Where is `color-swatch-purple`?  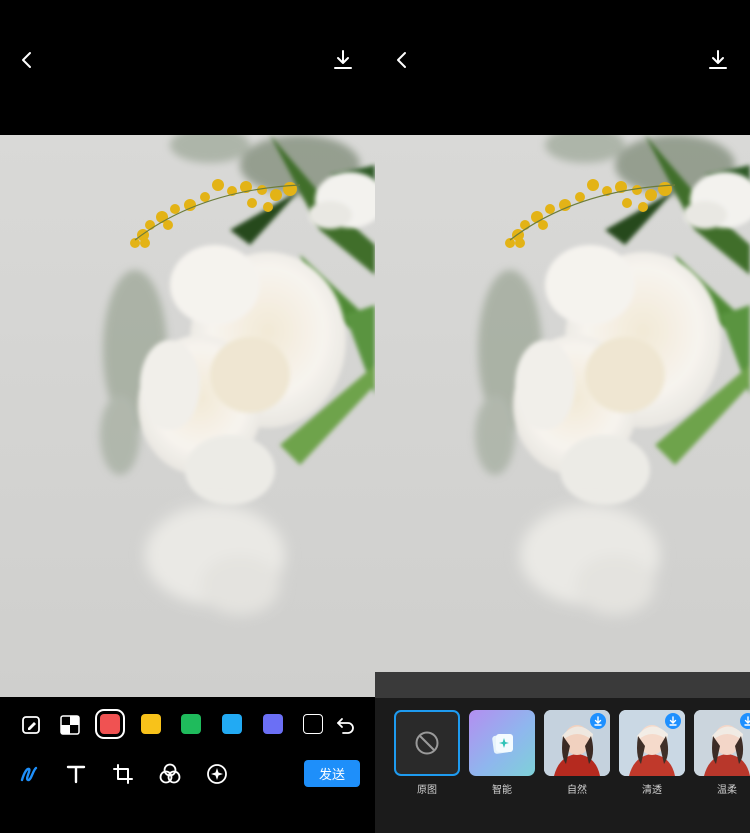
color-swatch-purple is located at coordinates (273, 724).